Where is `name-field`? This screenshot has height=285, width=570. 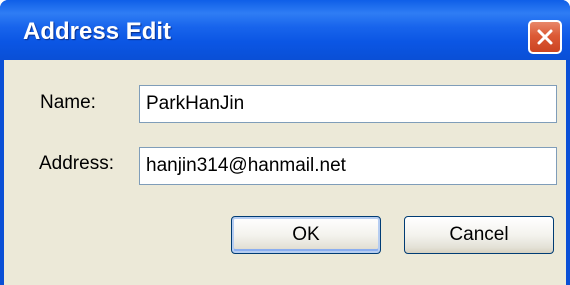
name-field is located at coordinates (348, 104).